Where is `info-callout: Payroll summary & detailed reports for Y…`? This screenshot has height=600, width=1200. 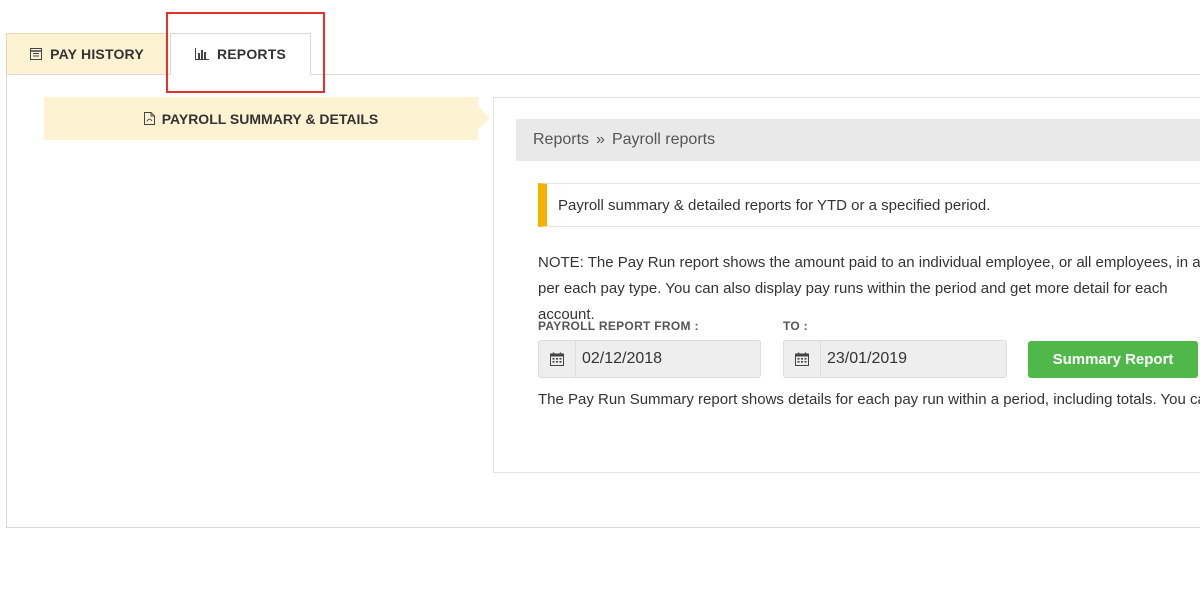
info-callout: Payroll summary & detailed reports for Y… is located at coordinates (869, 205).